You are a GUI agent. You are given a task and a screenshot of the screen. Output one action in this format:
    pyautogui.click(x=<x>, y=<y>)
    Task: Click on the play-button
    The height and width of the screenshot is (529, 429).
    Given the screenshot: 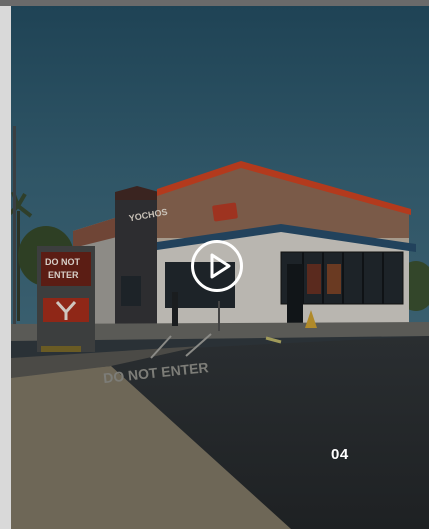 What is the action you would take?
    pyautogui.click(x=217, y=266)
    